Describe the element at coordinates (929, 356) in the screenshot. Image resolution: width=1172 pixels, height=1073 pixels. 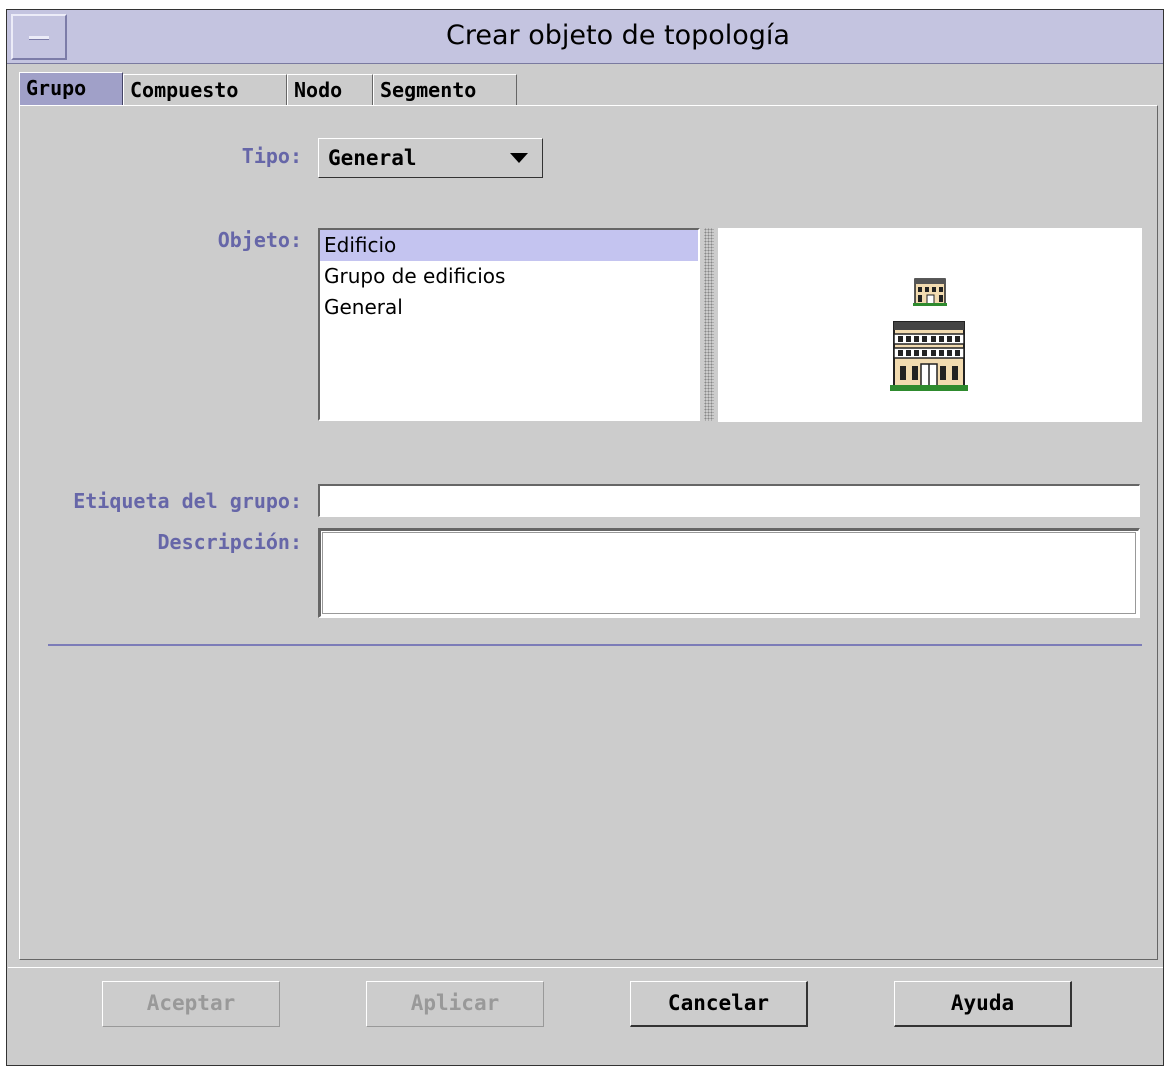
I see `building-large-icon` at that location.